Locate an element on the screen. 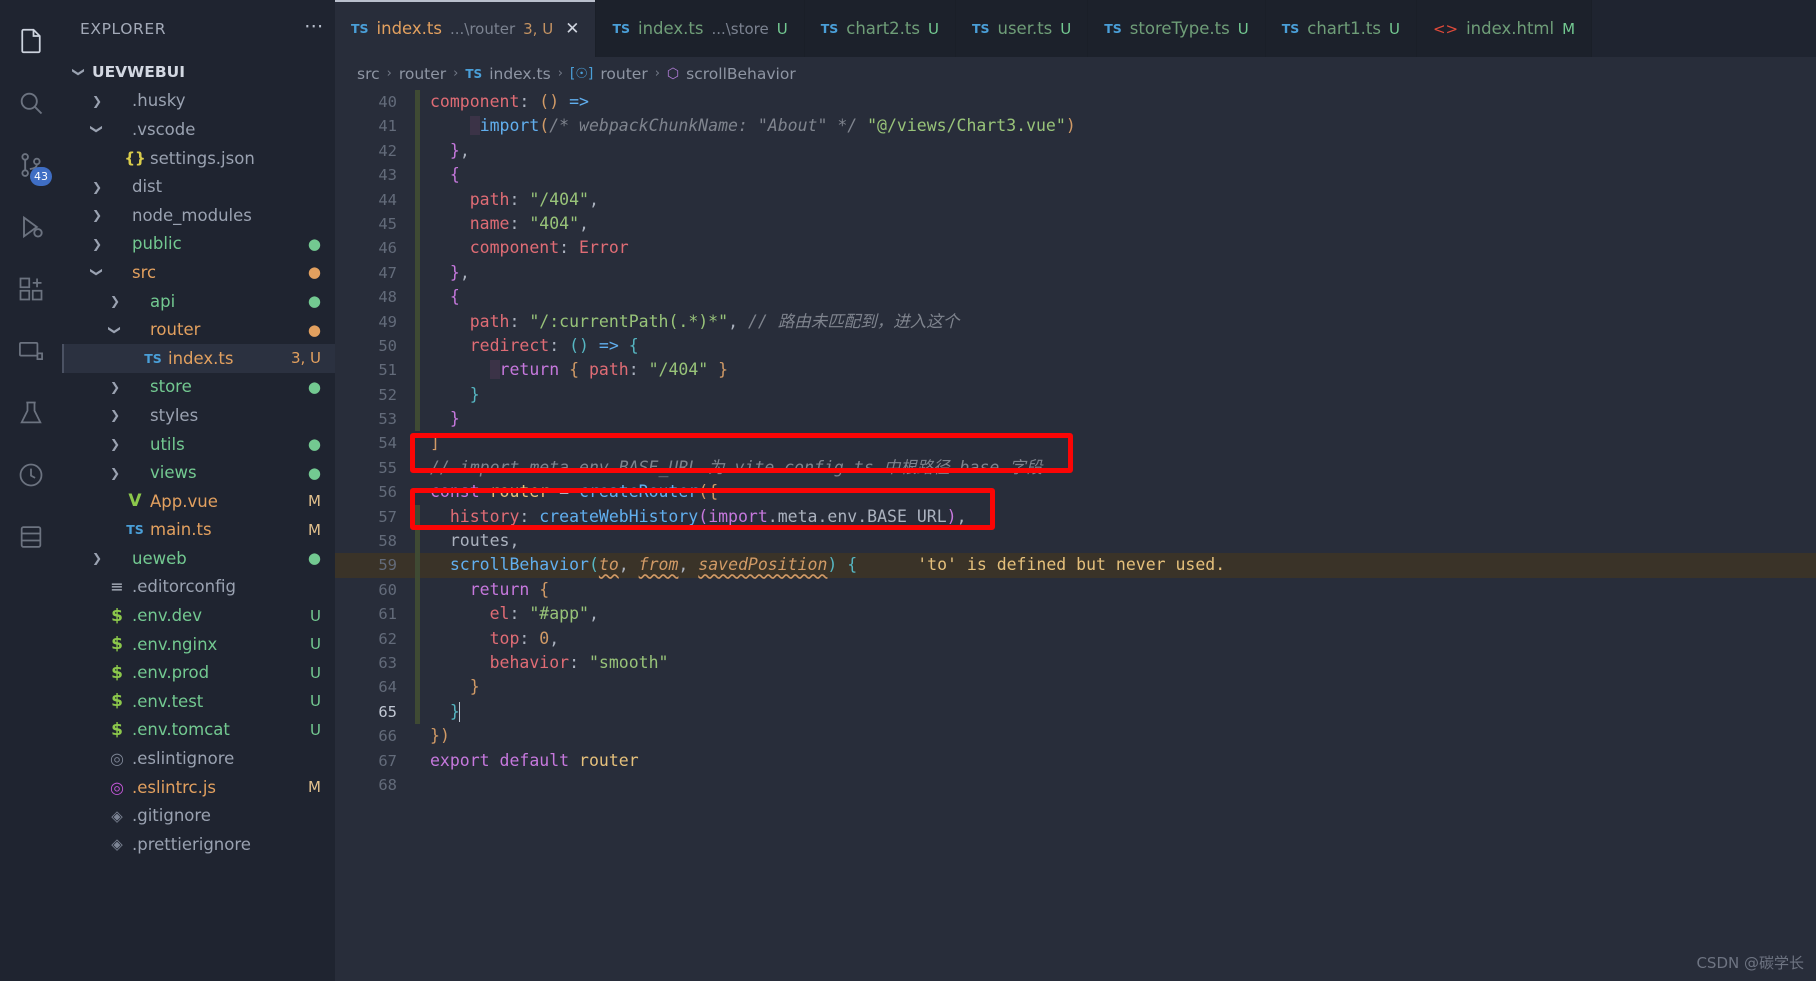 Image resolution: width=1816 pixels, height=981 pixels. tree-item-ueweb: ❯ ueweb ● is located at coordinates (198, 558).